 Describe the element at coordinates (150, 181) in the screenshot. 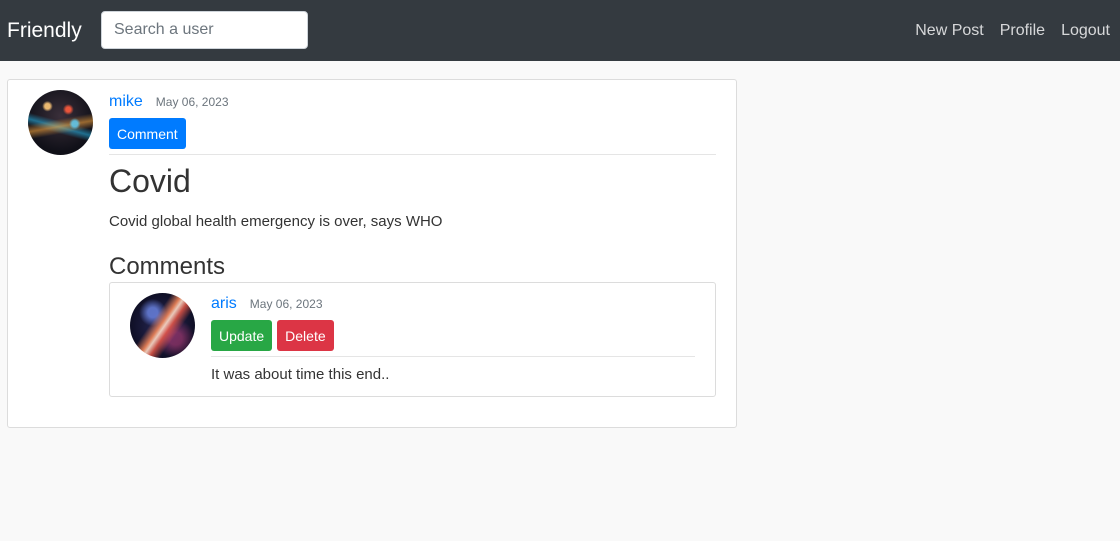

I see `post-title: Covid` at that location.